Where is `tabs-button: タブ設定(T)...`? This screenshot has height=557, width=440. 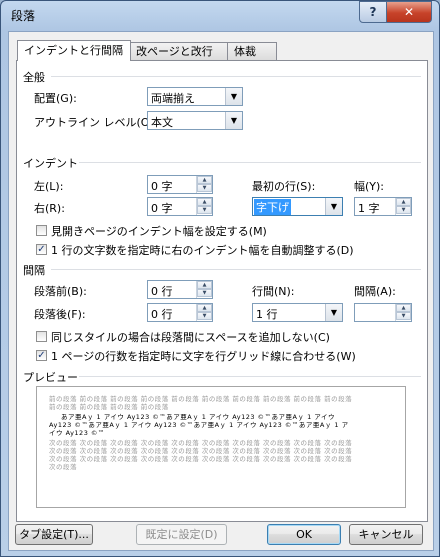
tabs-button: タブ設定(T)... is located at coordinates (54, 534).